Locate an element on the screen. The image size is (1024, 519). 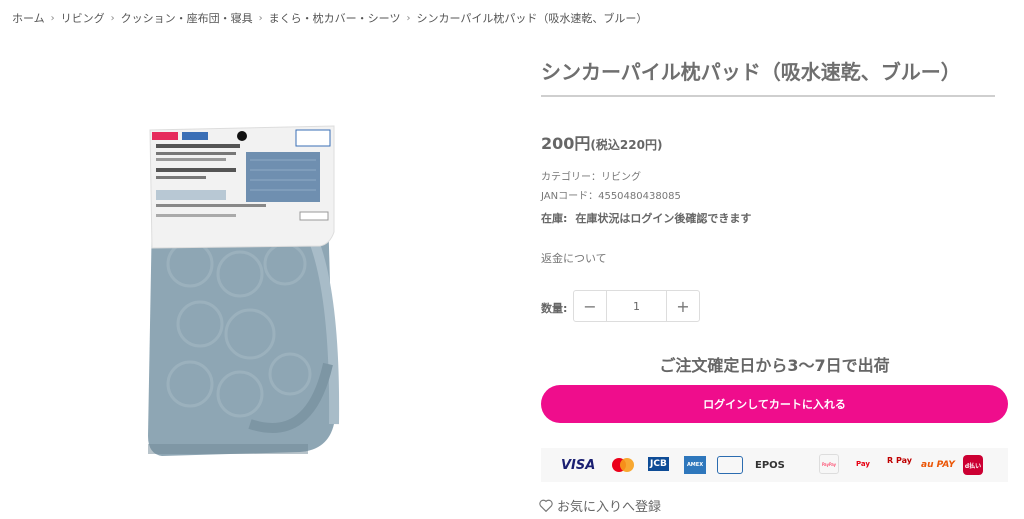
product-category: カテゴリー：リビング is located at coordinates (591, 177).